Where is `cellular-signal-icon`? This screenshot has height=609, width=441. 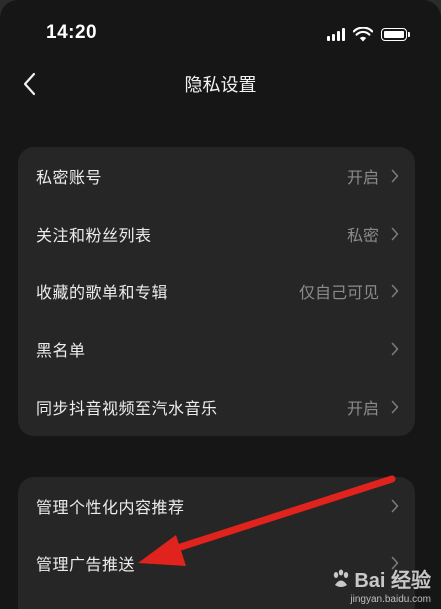
cellular-signal-icon is located at coordinates (336, 34).